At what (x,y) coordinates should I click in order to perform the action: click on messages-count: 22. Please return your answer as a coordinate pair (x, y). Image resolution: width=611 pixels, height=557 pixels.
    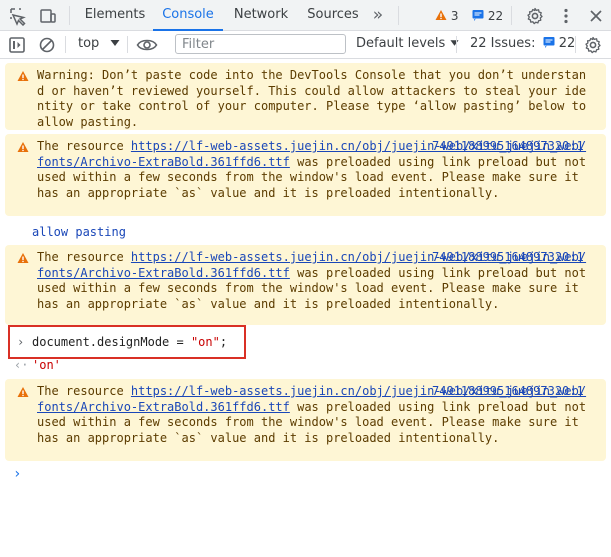
    Looking at the image, I should click on (495, 16).